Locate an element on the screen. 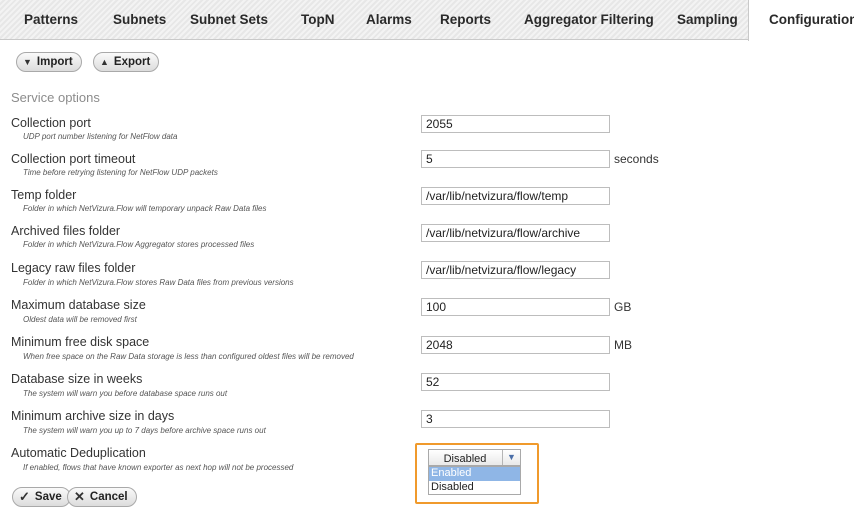 The image size is (854, 515). unit-label: GB is located at coordinates (623, 307).